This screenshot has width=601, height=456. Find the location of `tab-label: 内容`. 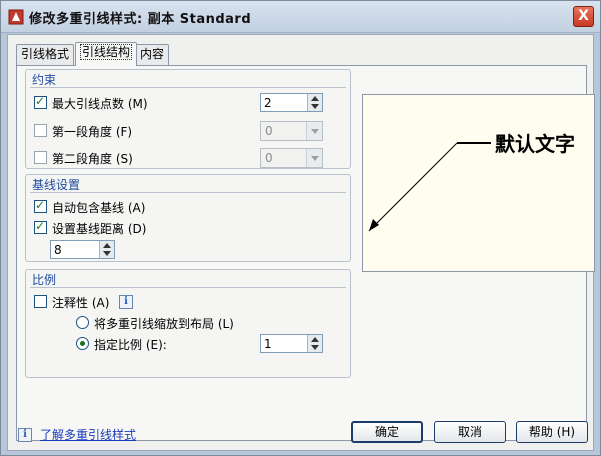

tab-label: 内容 is located at coordinates (152, 54).